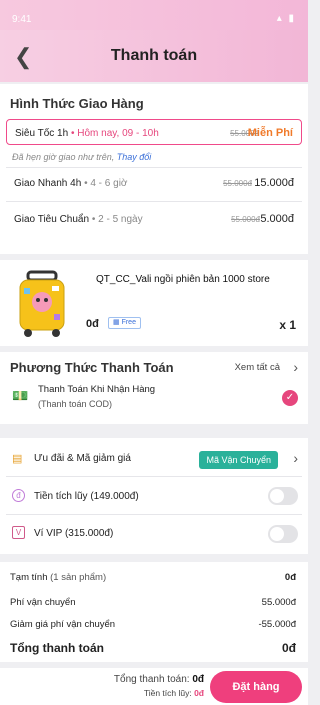 This screenshot has height=705, width=320. Describe the element at coordinates (286, 18) in the screenshot. I see `status-system-icons: ▴ ▮` at that location.